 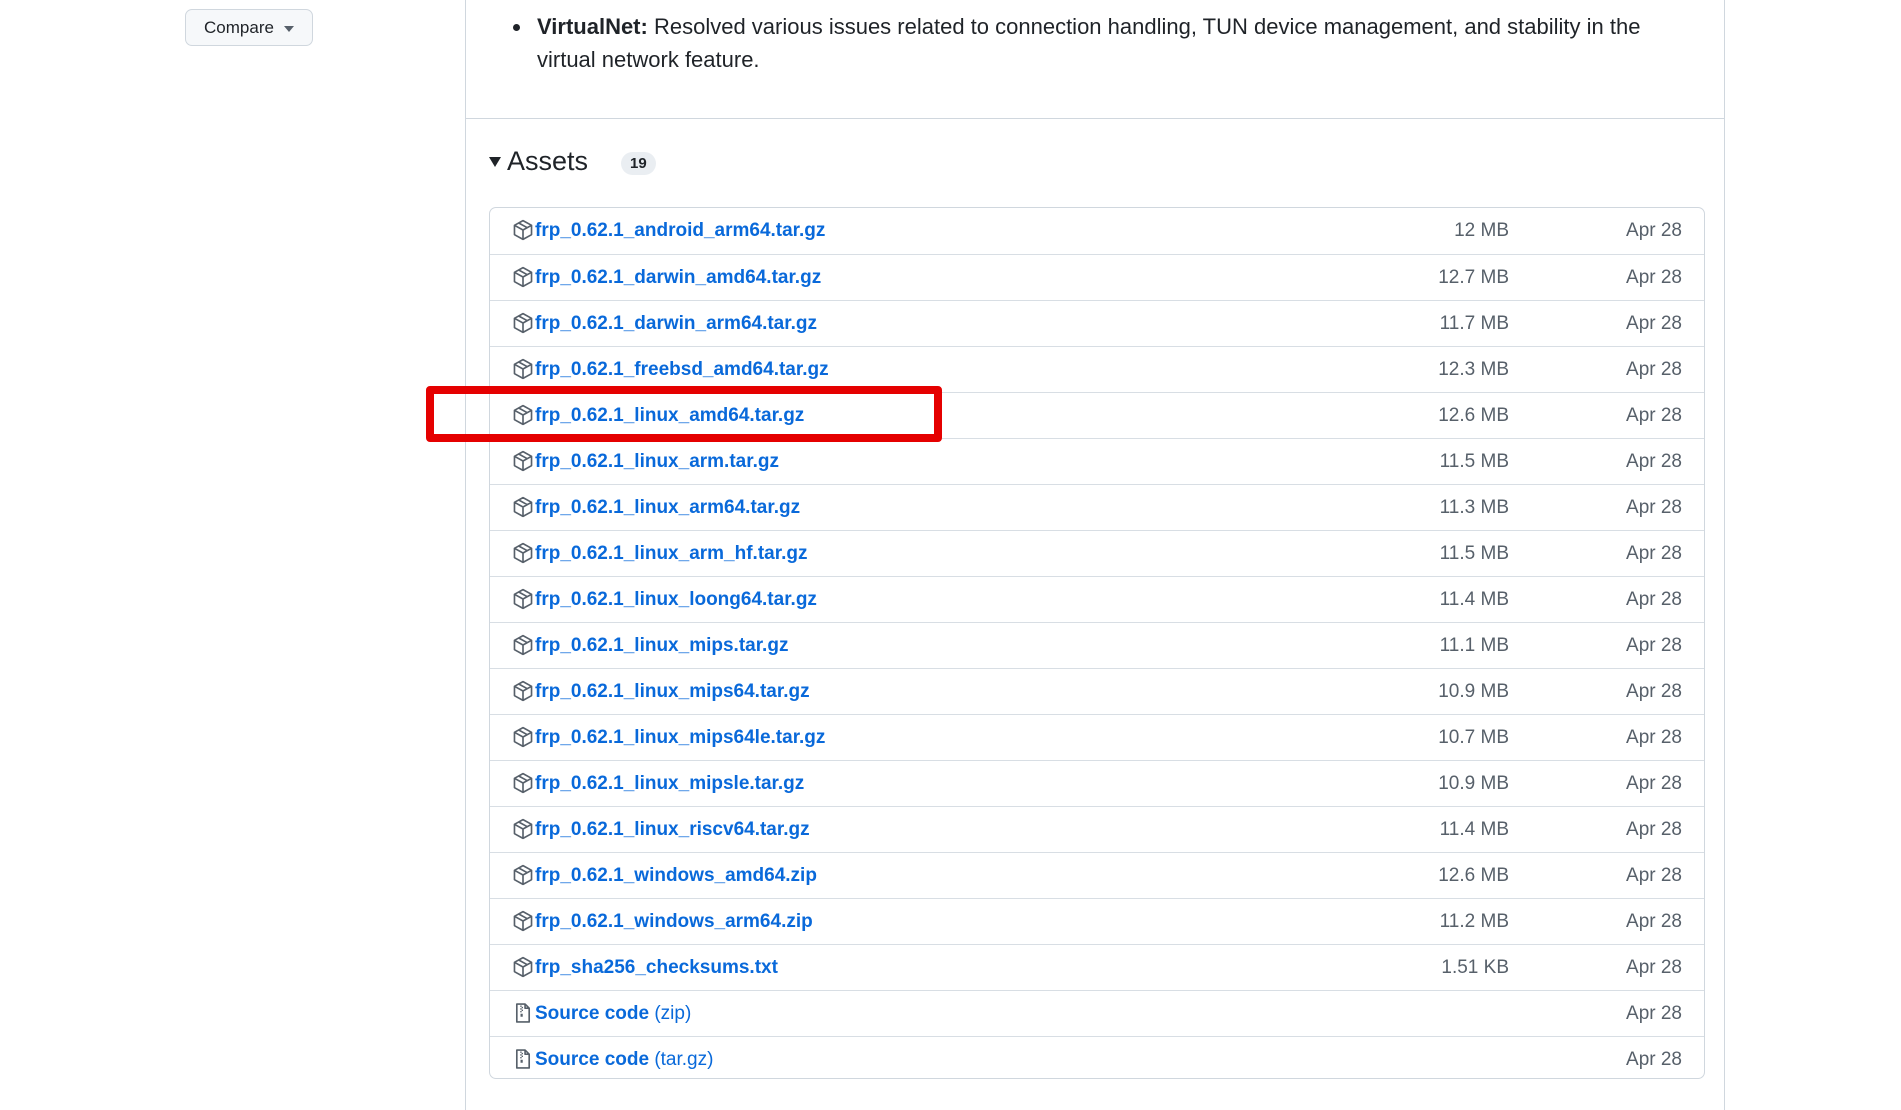 I want to click on asset-size: 11.2 MB, so click(x=1474, y=921).